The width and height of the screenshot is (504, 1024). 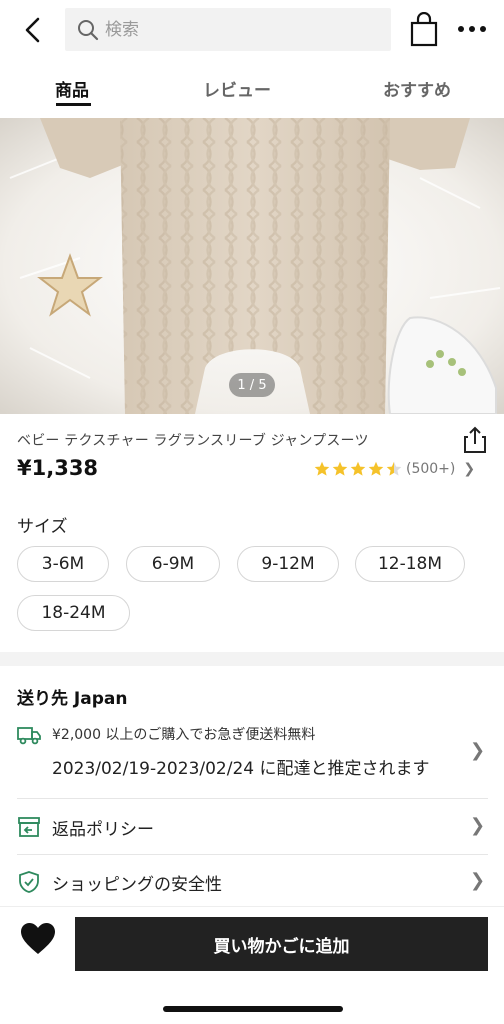 I want to click on section-divider, so click(x=252, y=659).